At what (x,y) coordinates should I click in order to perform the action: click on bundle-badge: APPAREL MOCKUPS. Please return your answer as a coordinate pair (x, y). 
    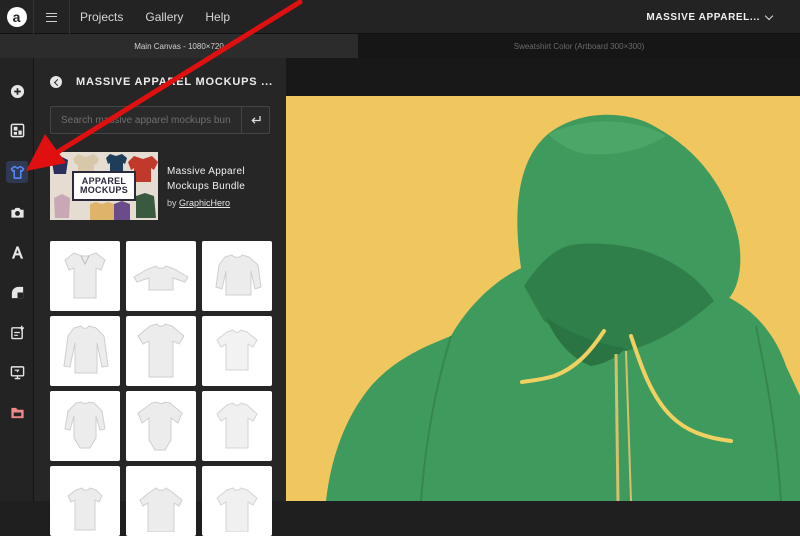
    Looking at the image, I should click on (104, 186).